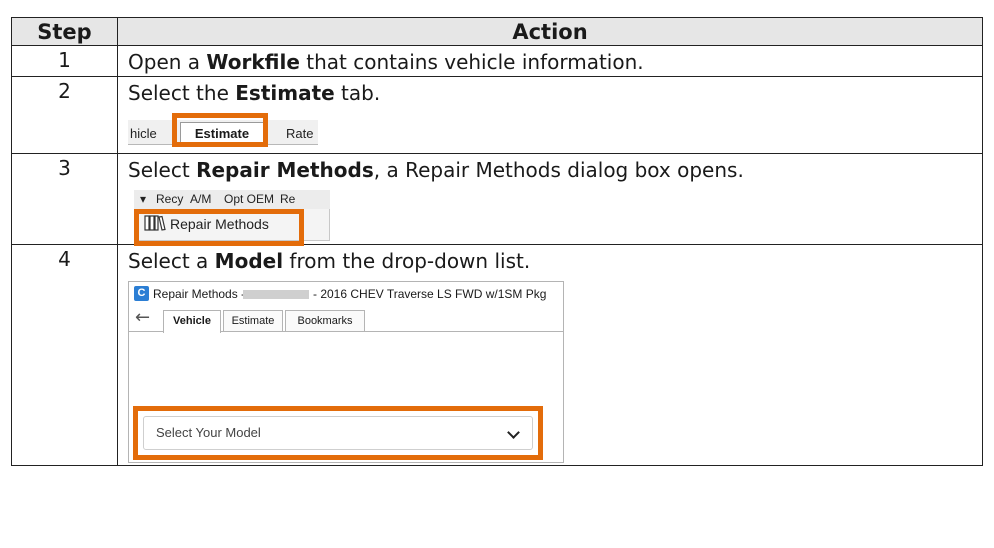 This screenshot has height=548, width=994. What do you see at coordinates (276, 294) in the screenshot?
I see `redacted-block` at bounding box center [276, 294].